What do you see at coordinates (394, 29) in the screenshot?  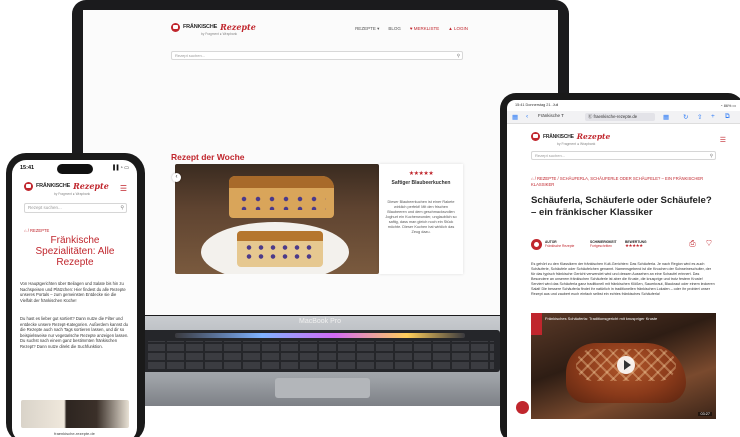 I see `nav-item-blog: BLOG` at bounding box center [394, 29].